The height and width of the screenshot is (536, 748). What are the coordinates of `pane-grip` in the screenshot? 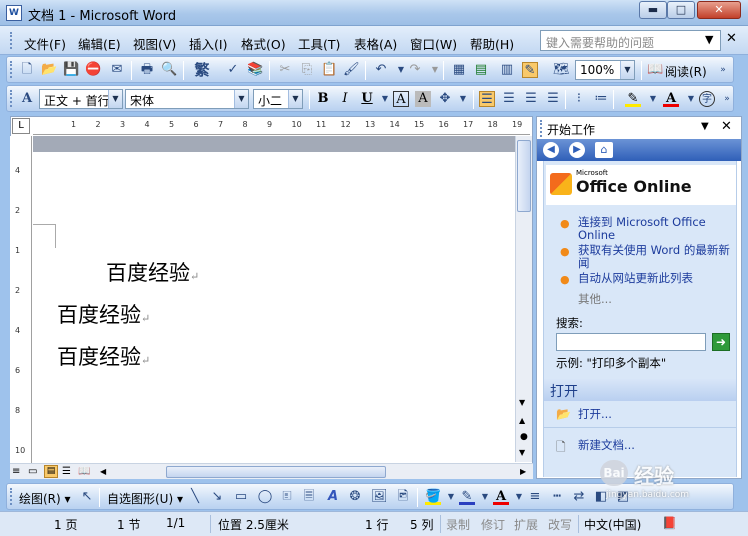 It's located at (541, 128).